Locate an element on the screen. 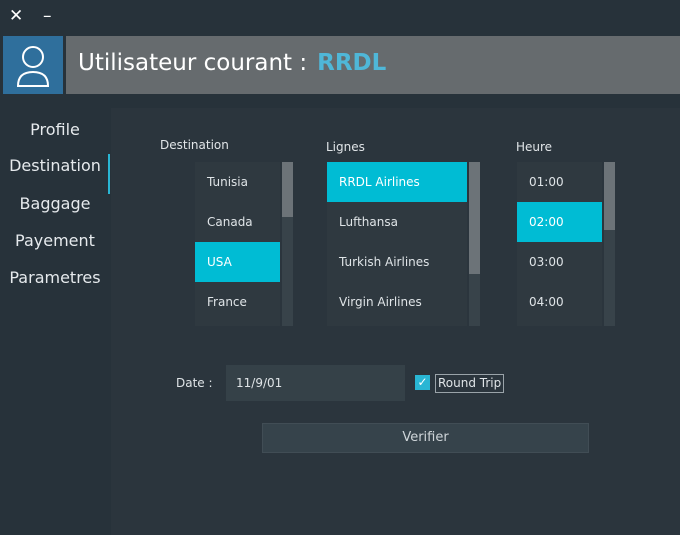 The height and width of the screenshot is (535, 680). round-trip-label: Round Trip is located at coordinates (470, 383).